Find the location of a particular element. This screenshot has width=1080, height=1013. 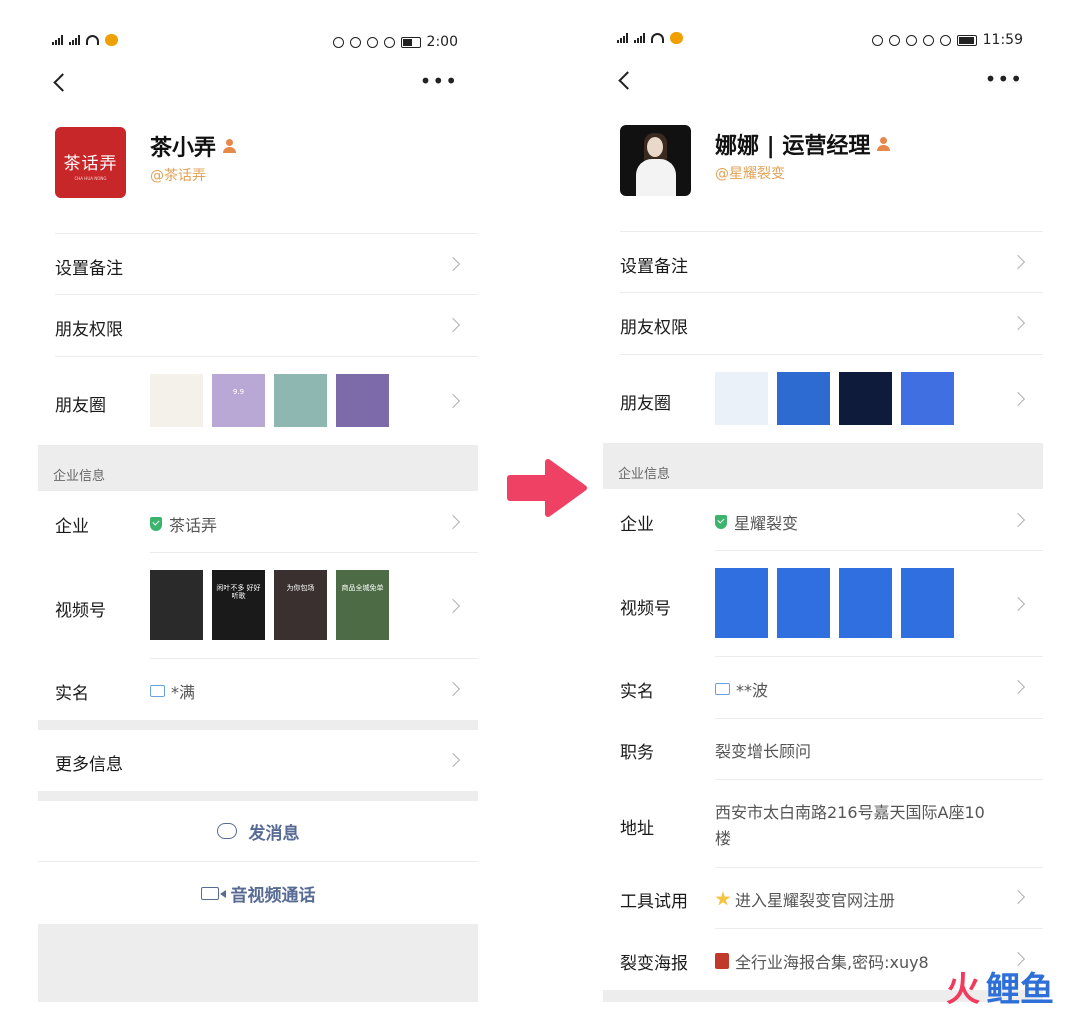

trial-text: 进入星耀裂变官网注册 is located at coordinates (815, 900).